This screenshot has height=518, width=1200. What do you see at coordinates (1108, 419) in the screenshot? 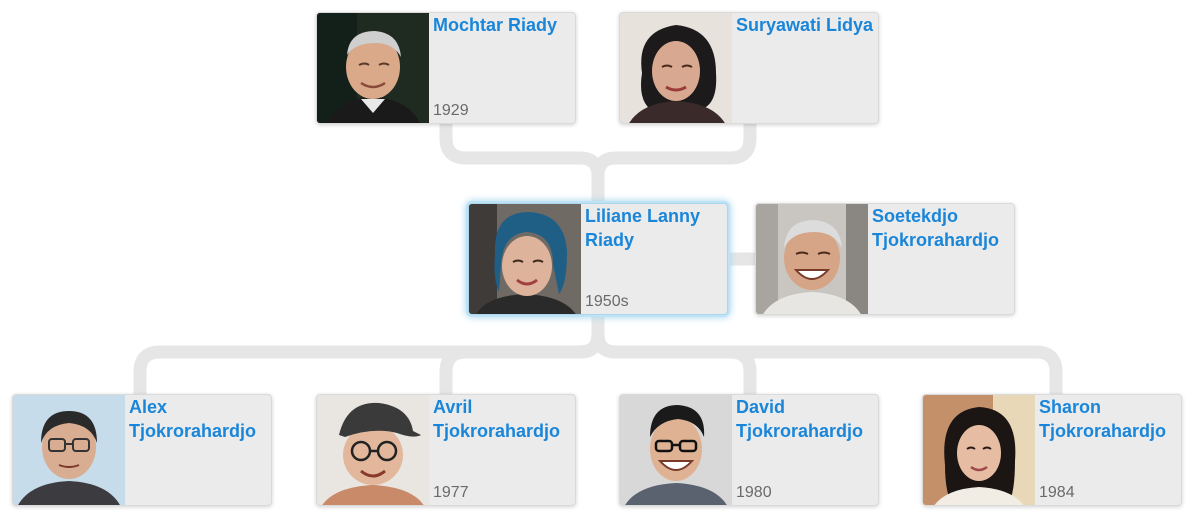
I see `person-name: Sharon Tjokrorahardjo` at bounding box center [1108, 419].